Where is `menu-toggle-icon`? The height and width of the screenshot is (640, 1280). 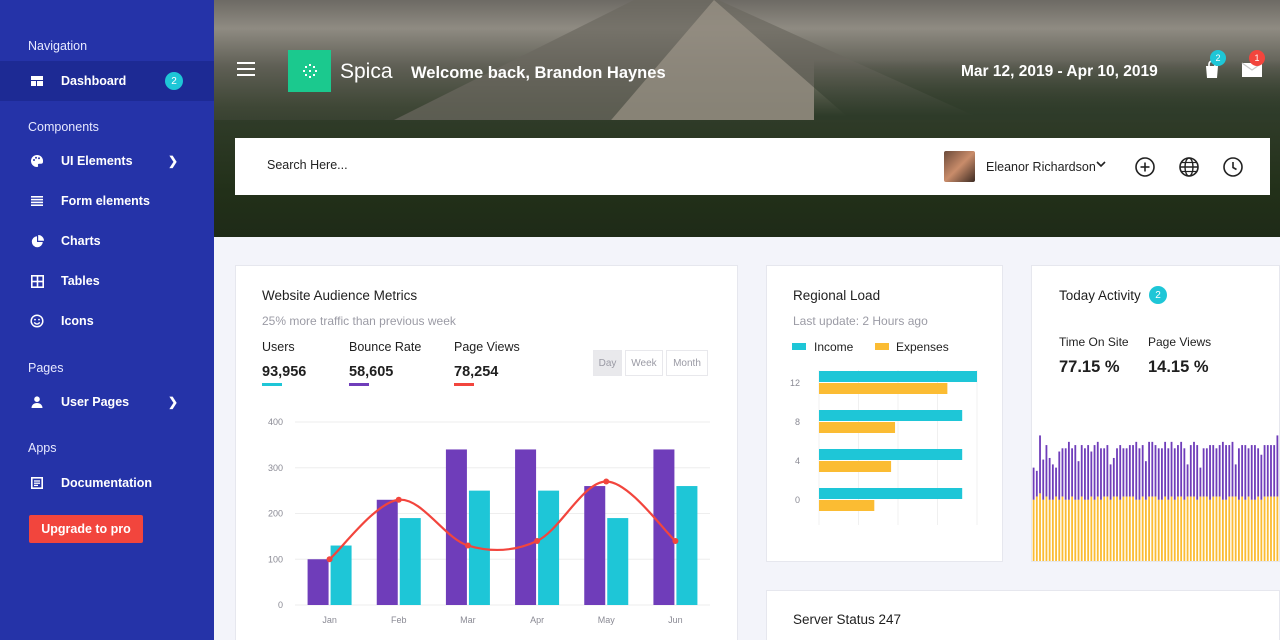
menu-toggle-icon is located at coordinates (246, 69).